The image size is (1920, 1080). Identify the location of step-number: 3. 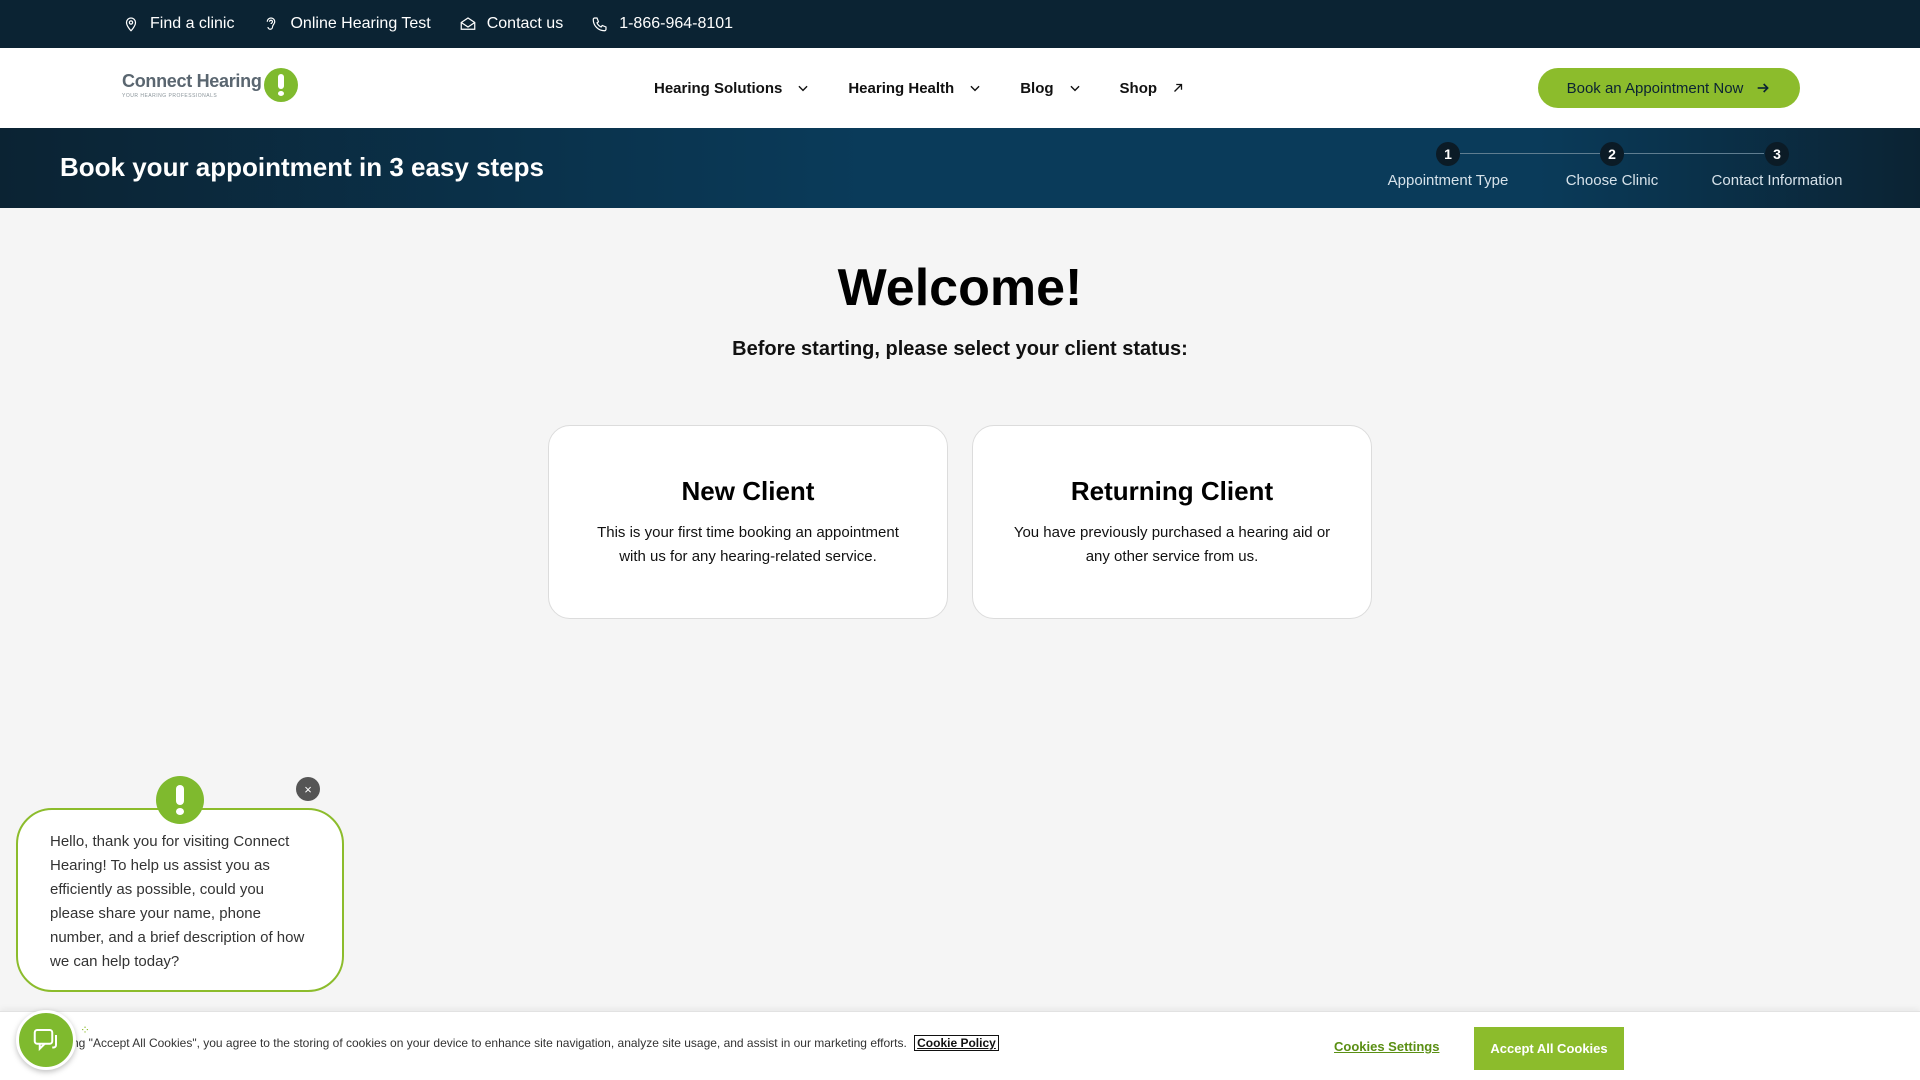
(1777, 154).